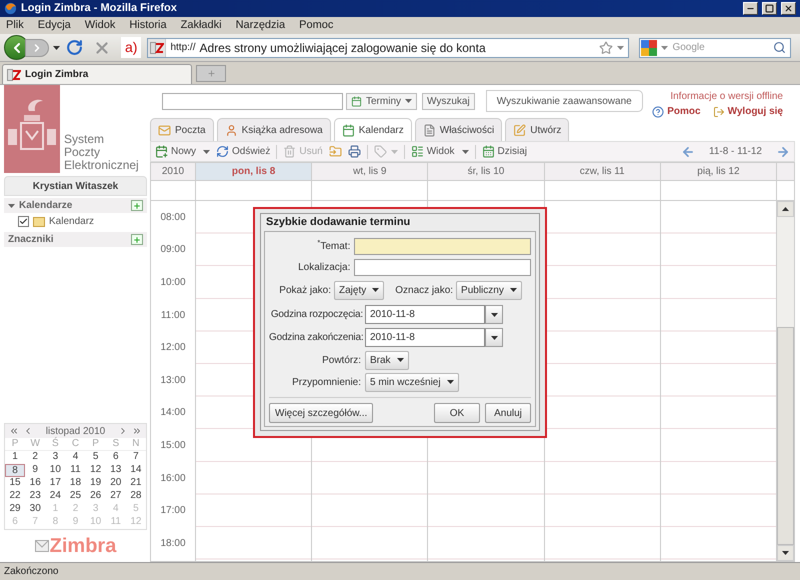  Describe the element at coordinates (382, 101) in the screenshot. I see `search-scope-button: Terminy` at that location.